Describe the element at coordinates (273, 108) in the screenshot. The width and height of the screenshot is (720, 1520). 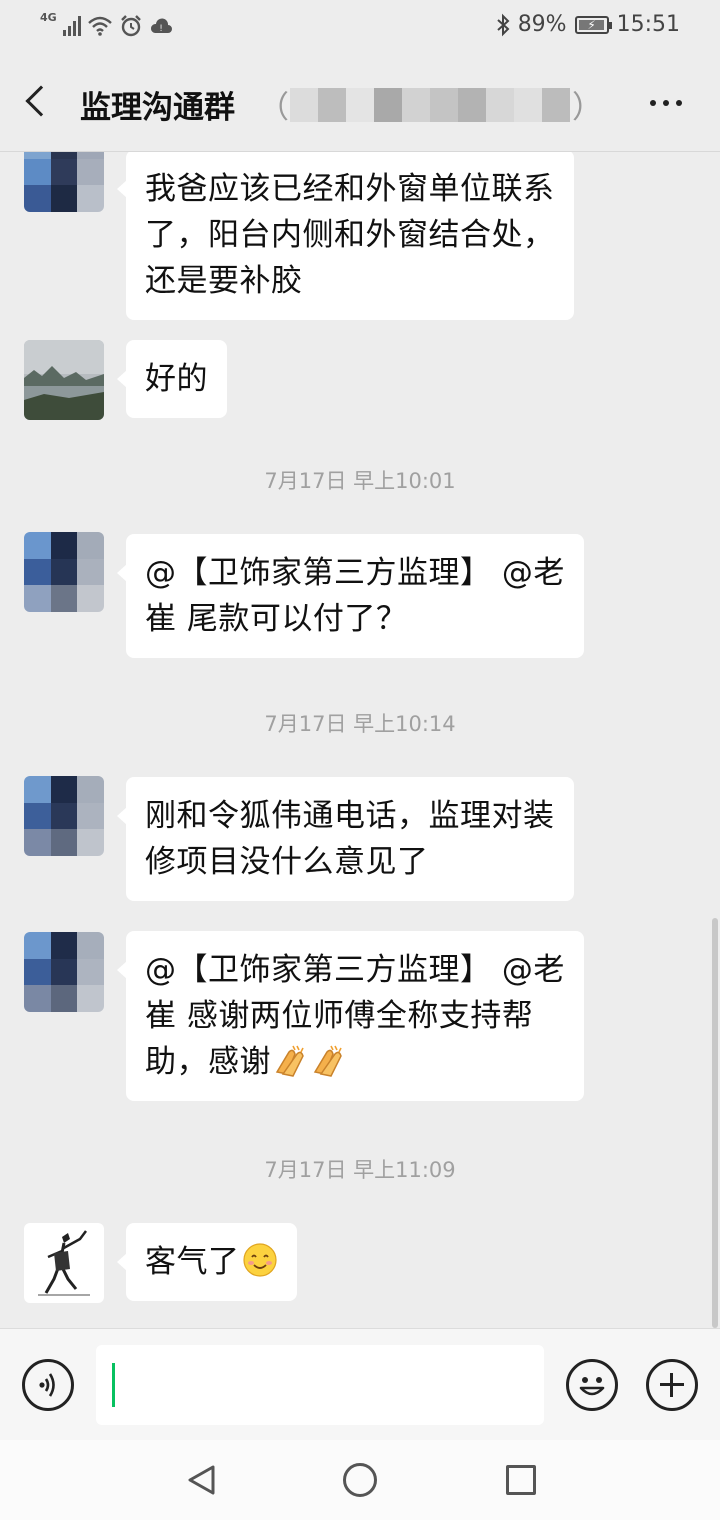
I see `title-paren-open: （` at that location.